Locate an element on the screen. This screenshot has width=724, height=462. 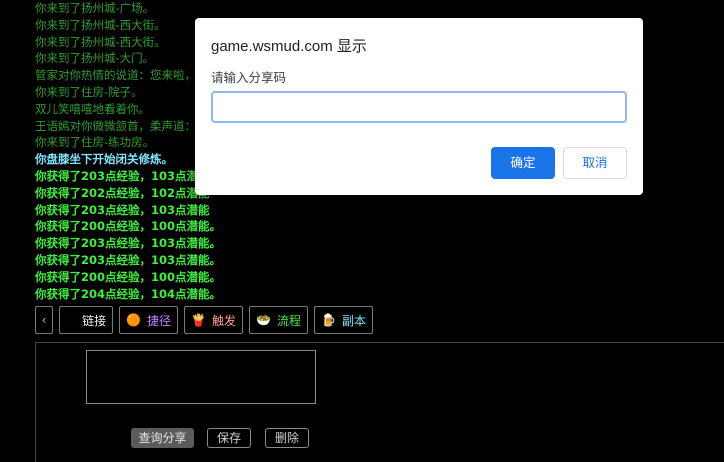
log-line: 你来到了扬州城-广场。 is located at coordinates (95, 8).